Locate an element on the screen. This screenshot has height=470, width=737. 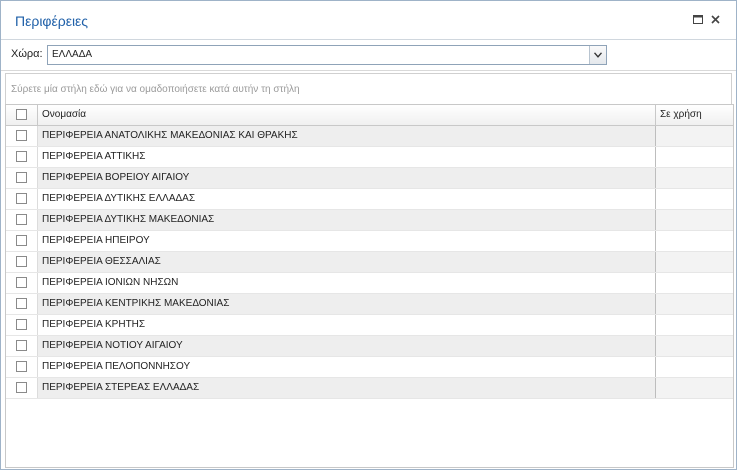
region-name-cell: ΠΕΡΙΦΕΡΕΙΑ ΙΟΝΙΩΝ ΝΗΣΩΝ is located at coordinates (347, 283).